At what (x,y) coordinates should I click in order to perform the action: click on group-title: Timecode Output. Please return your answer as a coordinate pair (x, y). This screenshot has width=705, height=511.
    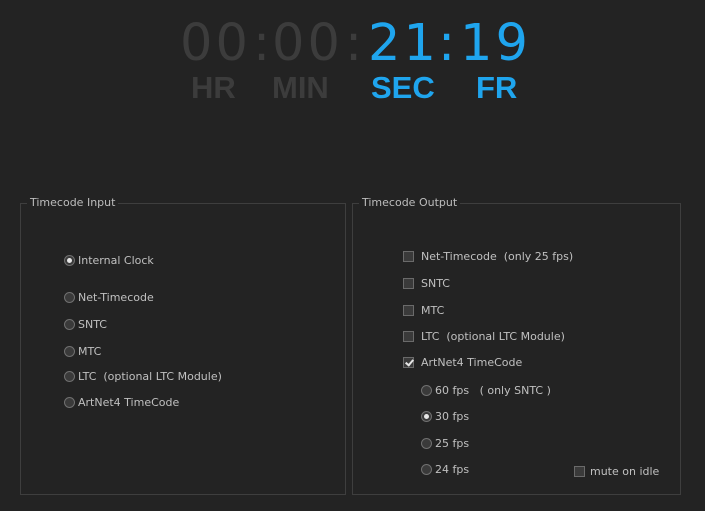
    Looking at the image, I should click on (410, 203).